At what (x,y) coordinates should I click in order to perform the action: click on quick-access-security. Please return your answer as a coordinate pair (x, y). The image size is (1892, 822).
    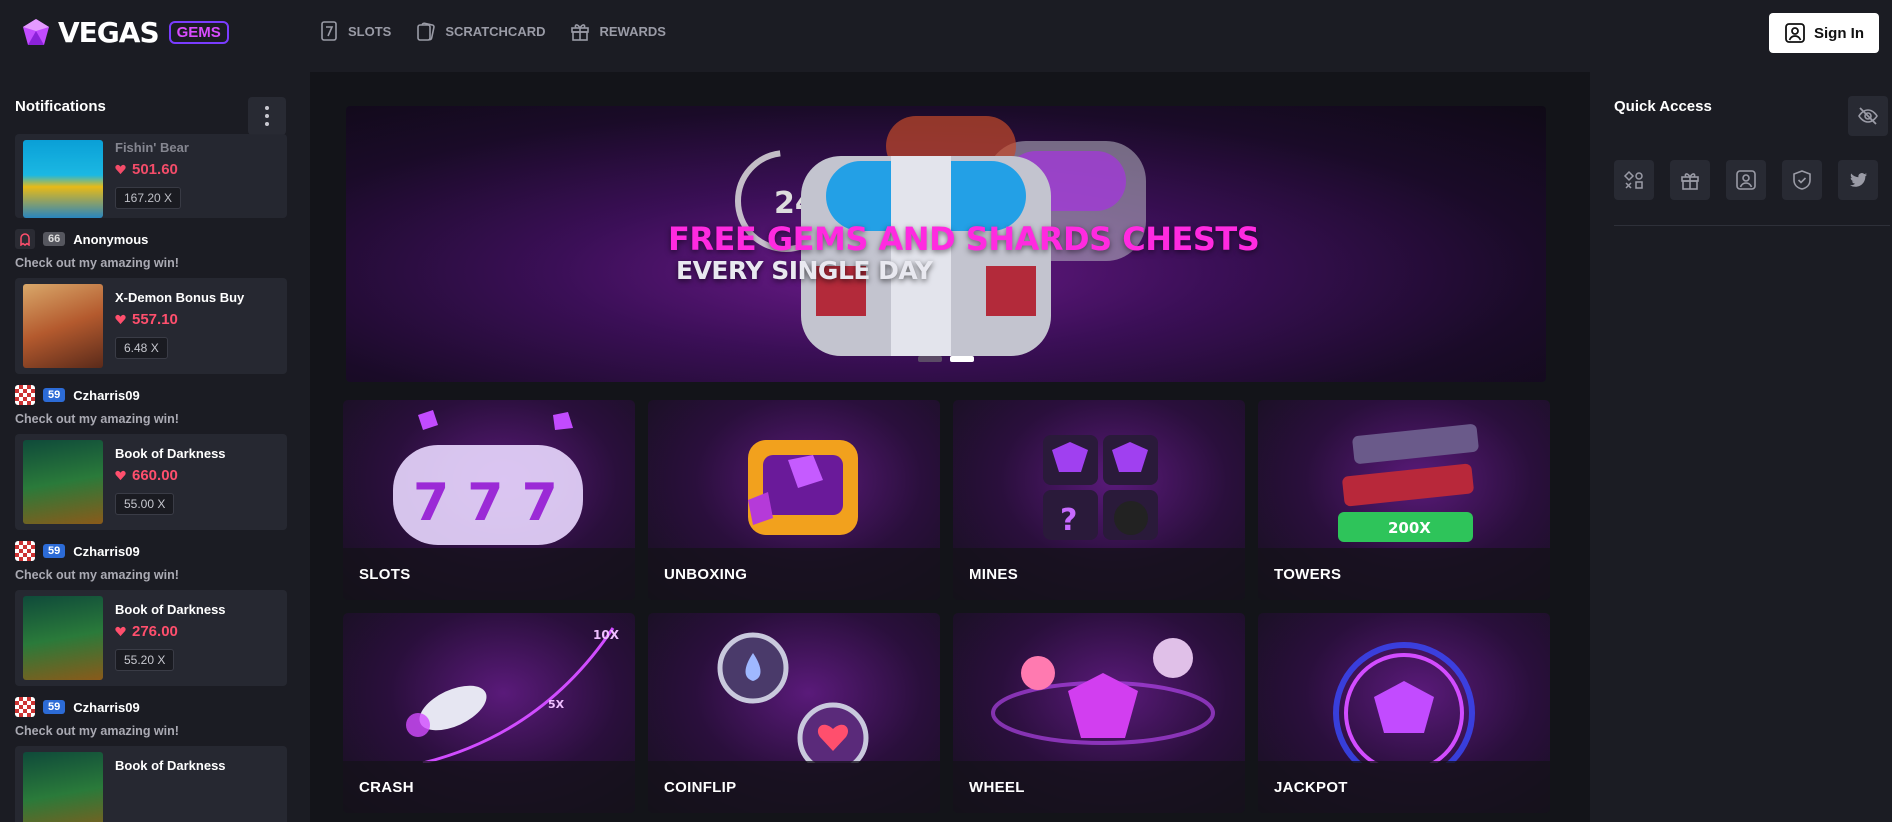
    Looking at the image, I should click on (1802, 180).